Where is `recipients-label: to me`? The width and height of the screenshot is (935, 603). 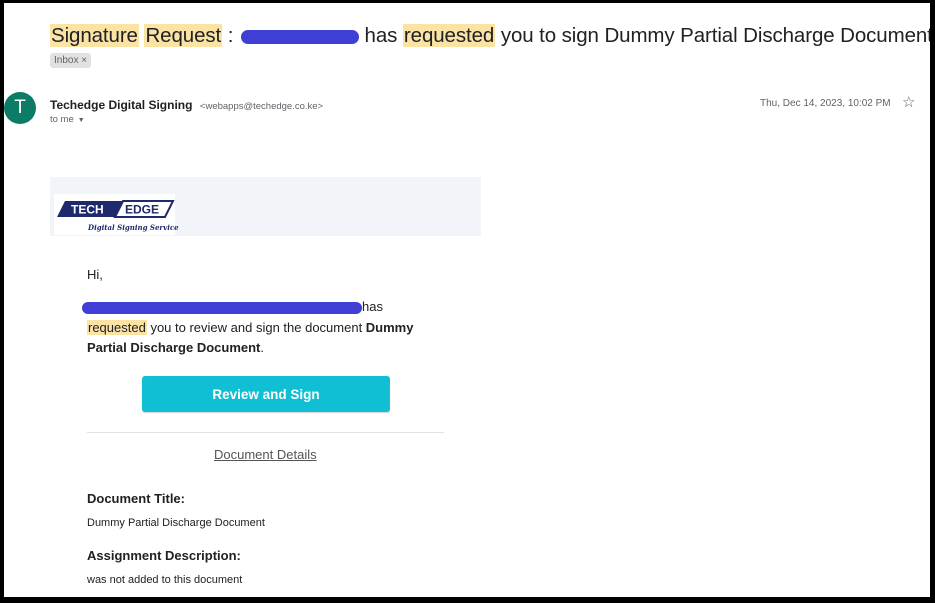 recipients-label: to me is located at coordinates (62, 119).